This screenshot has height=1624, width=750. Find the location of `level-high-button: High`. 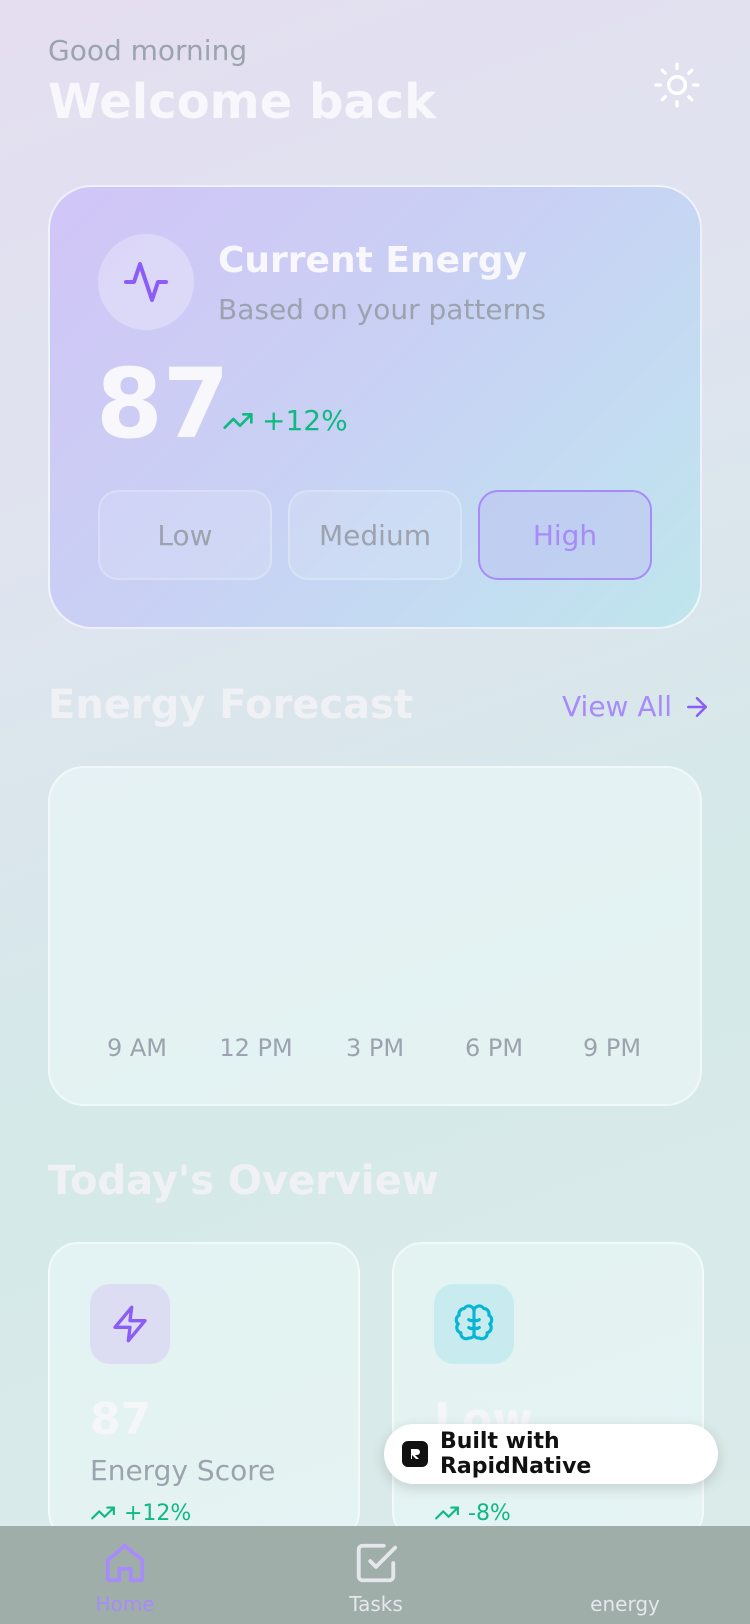

level-high-button: High is located at coordinates (565, 535).